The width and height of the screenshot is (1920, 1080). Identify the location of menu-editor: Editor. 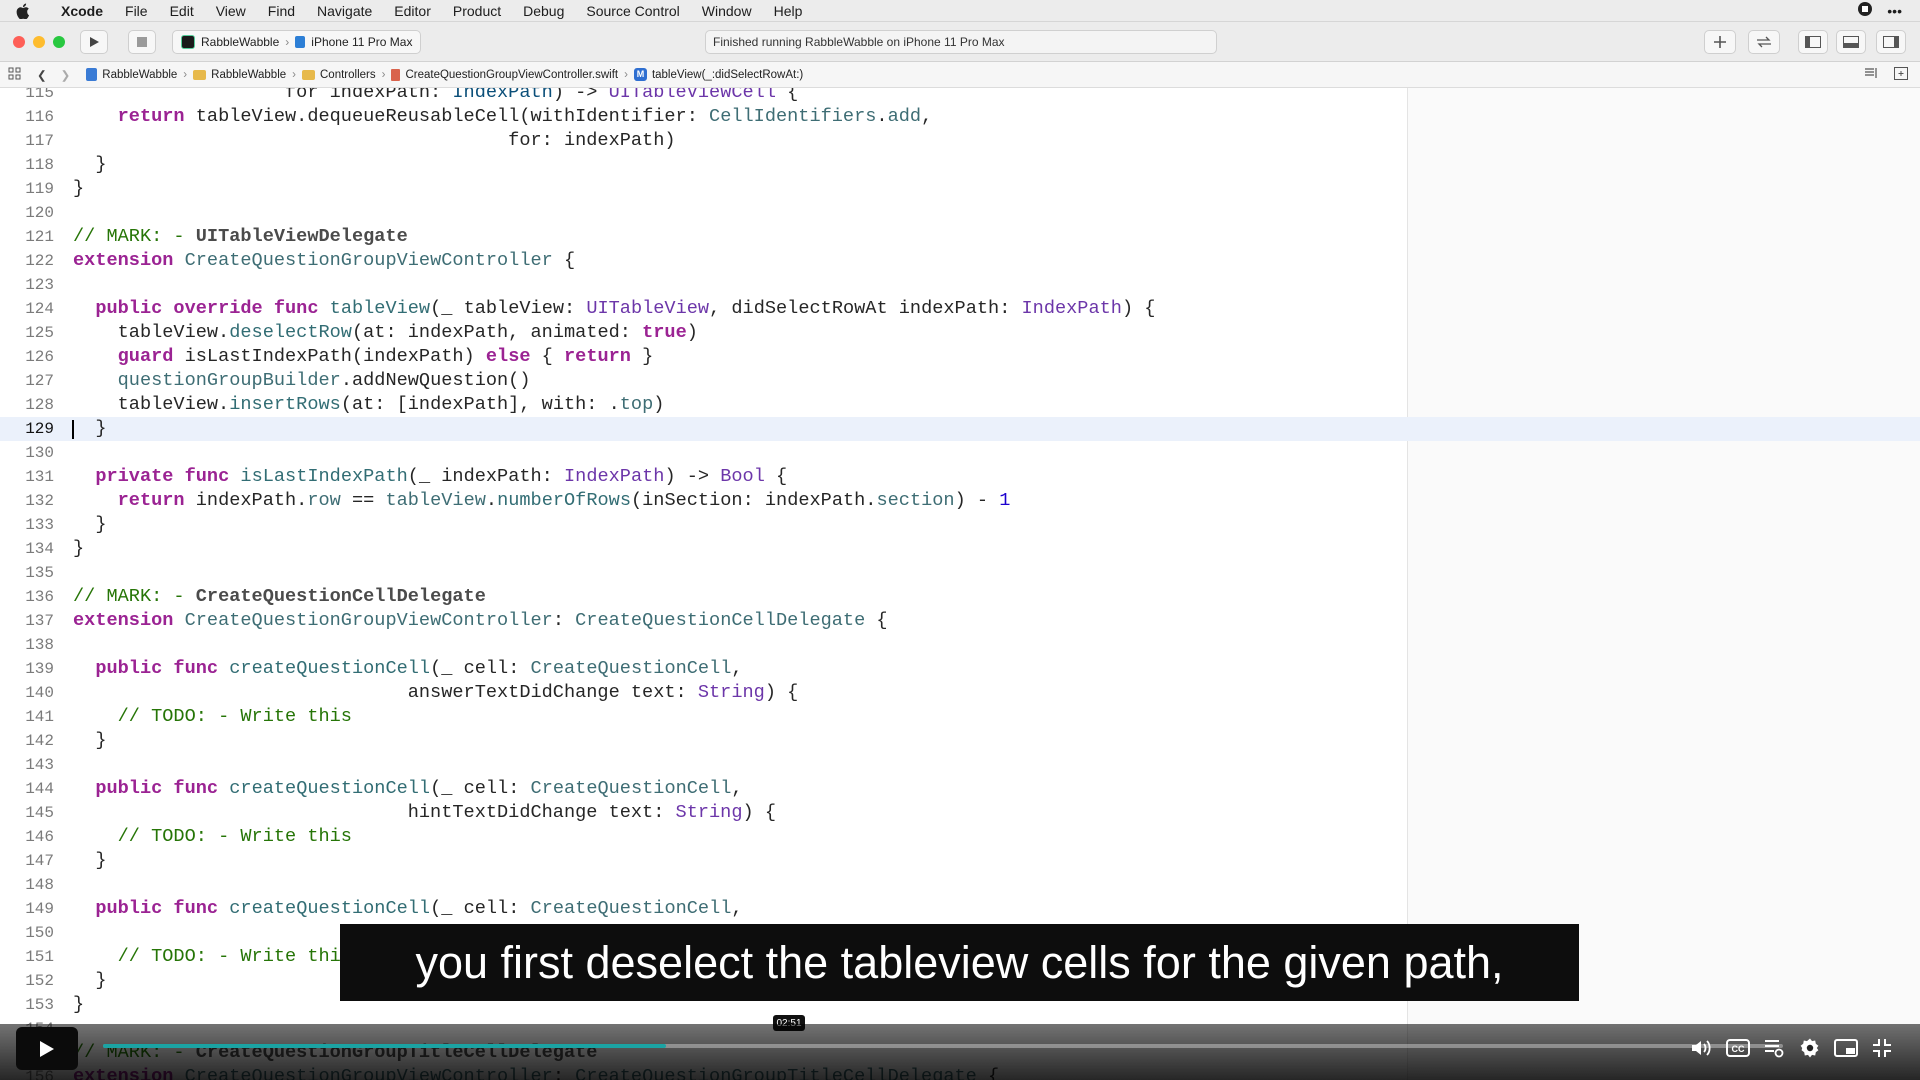
(412, 11).